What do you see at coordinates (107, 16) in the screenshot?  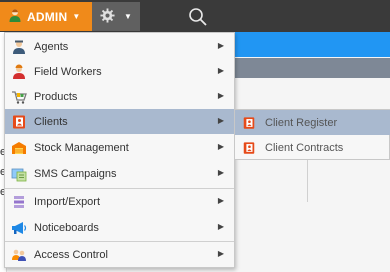 I see `gear-icon` at bounding box center [107, 16].